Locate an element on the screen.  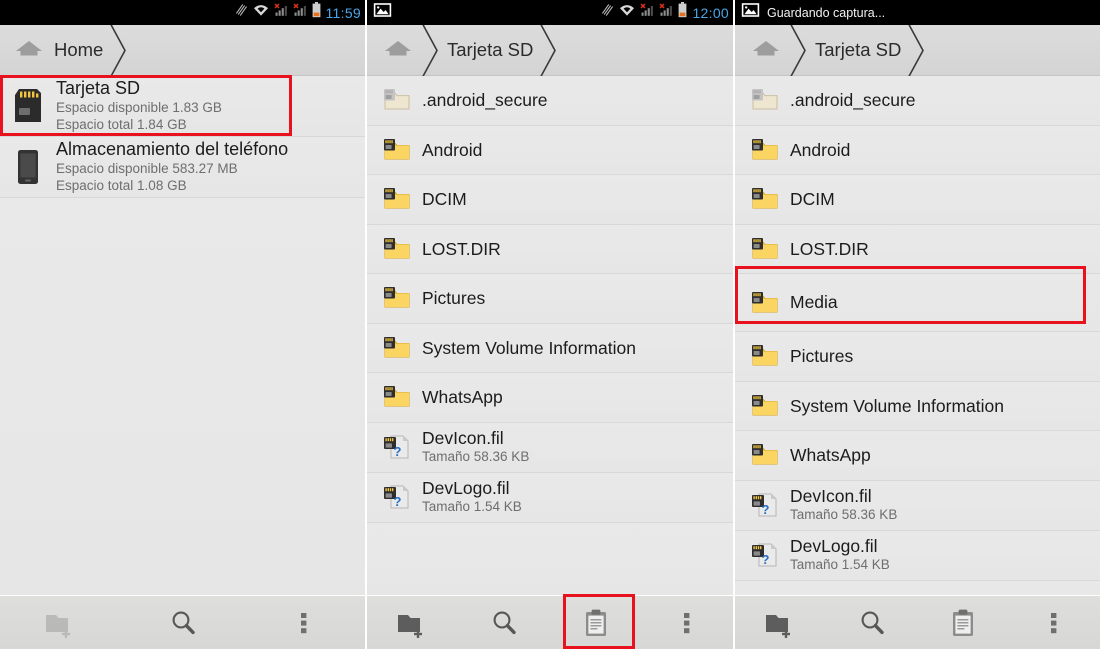
list-item: Media is located at coordinates (917, 303).